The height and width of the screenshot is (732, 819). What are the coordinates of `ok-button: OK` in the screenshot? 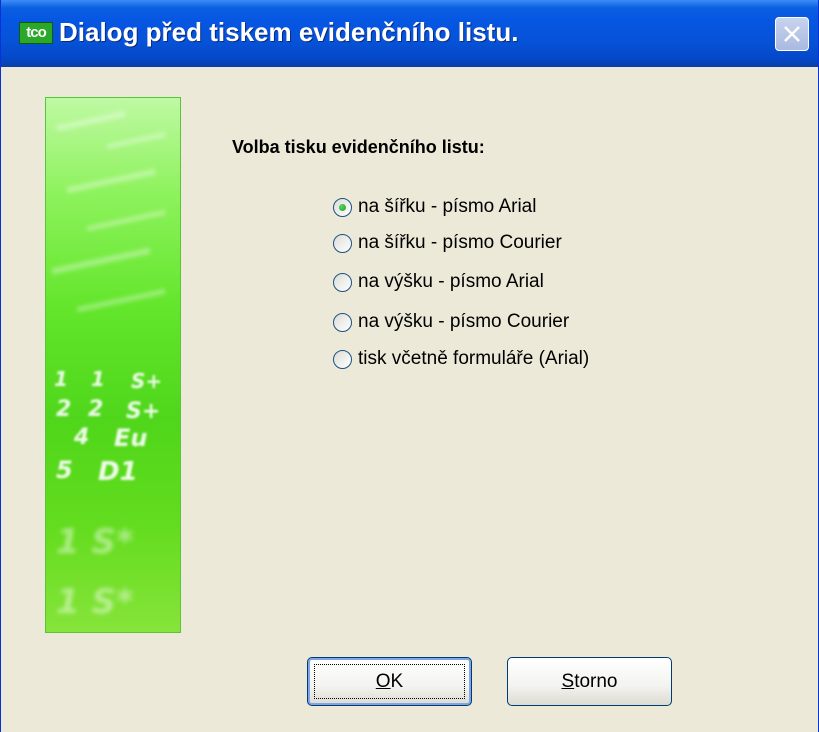 It's located at (389, 681).